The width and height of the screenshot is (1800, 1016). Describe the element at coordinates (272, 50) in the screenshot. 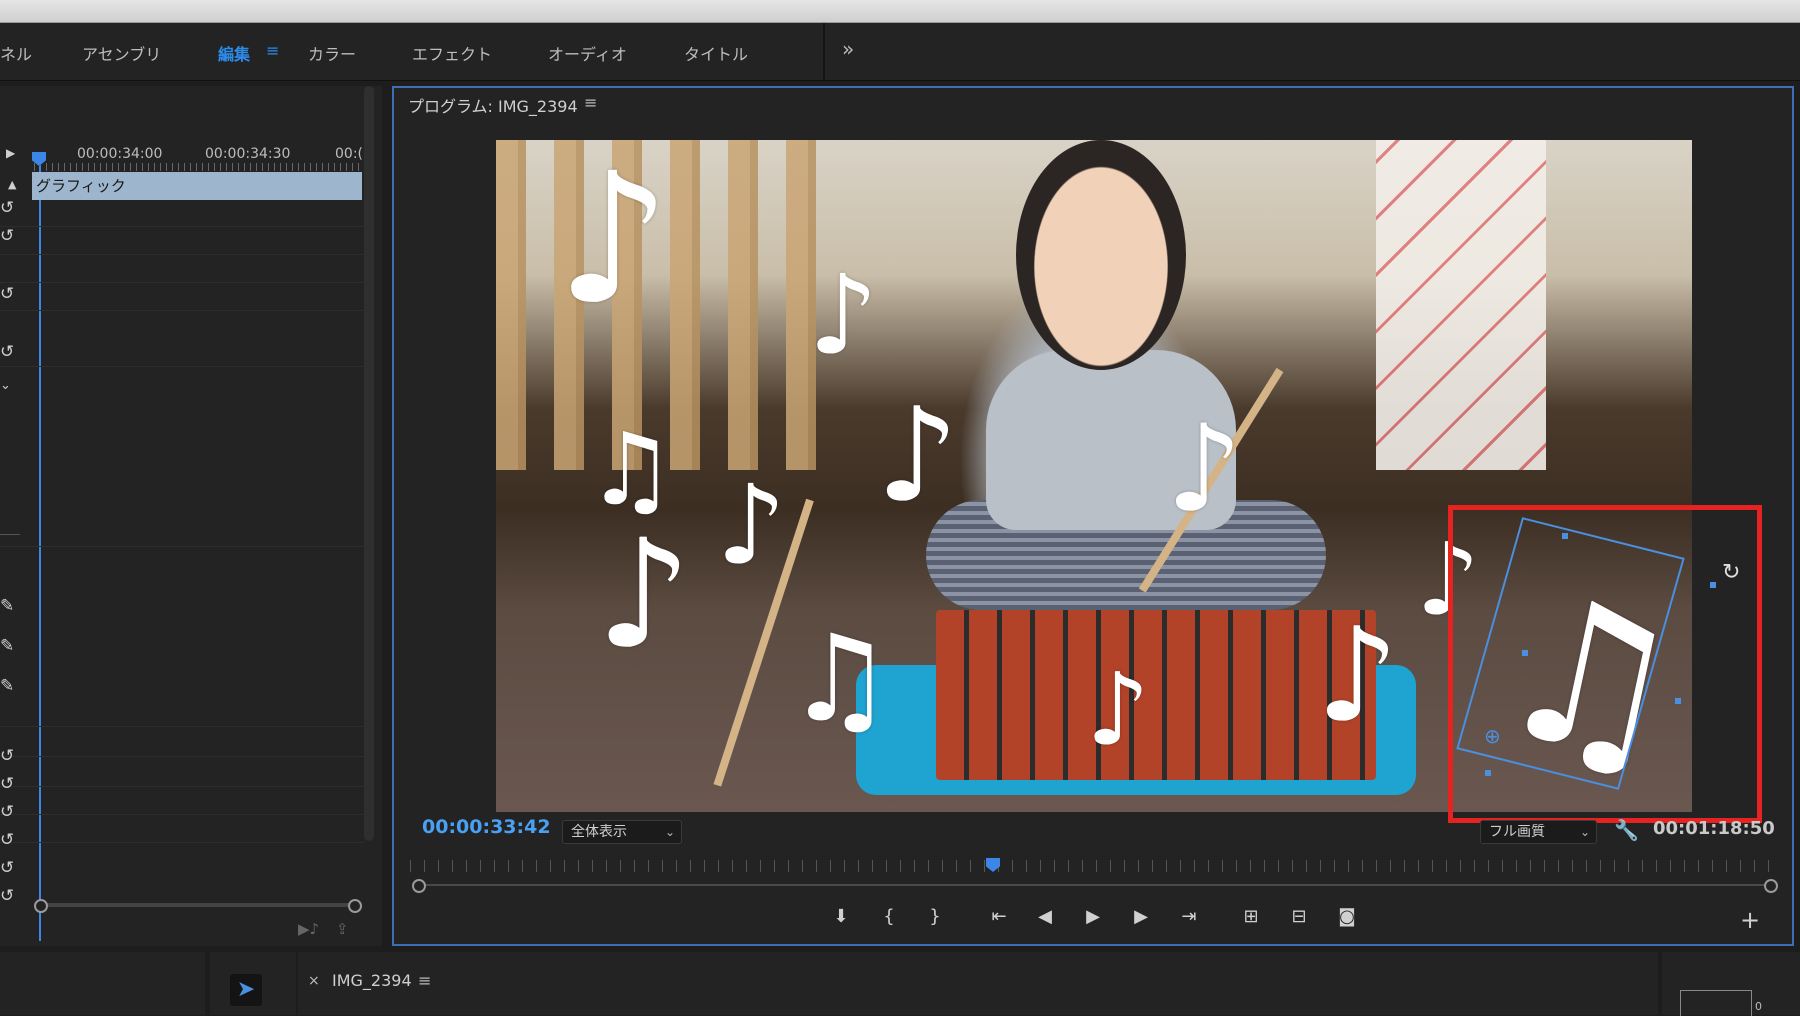

I see `workspace-menu-icon: ≡` at that location.